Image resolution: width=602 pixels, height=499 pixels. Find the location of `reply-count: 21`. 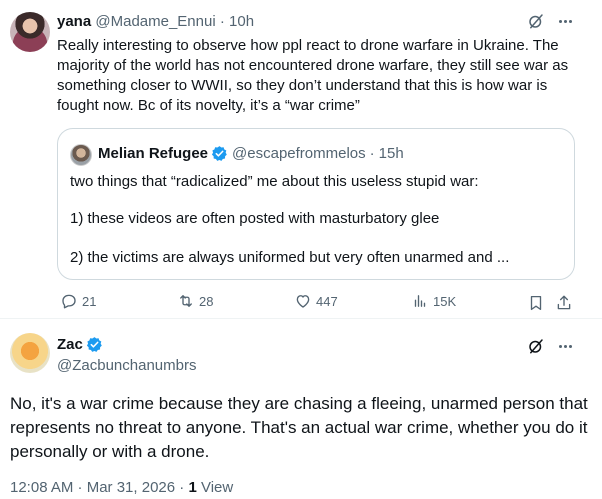

reply-count: 21 is located at coordinates (89, 301).